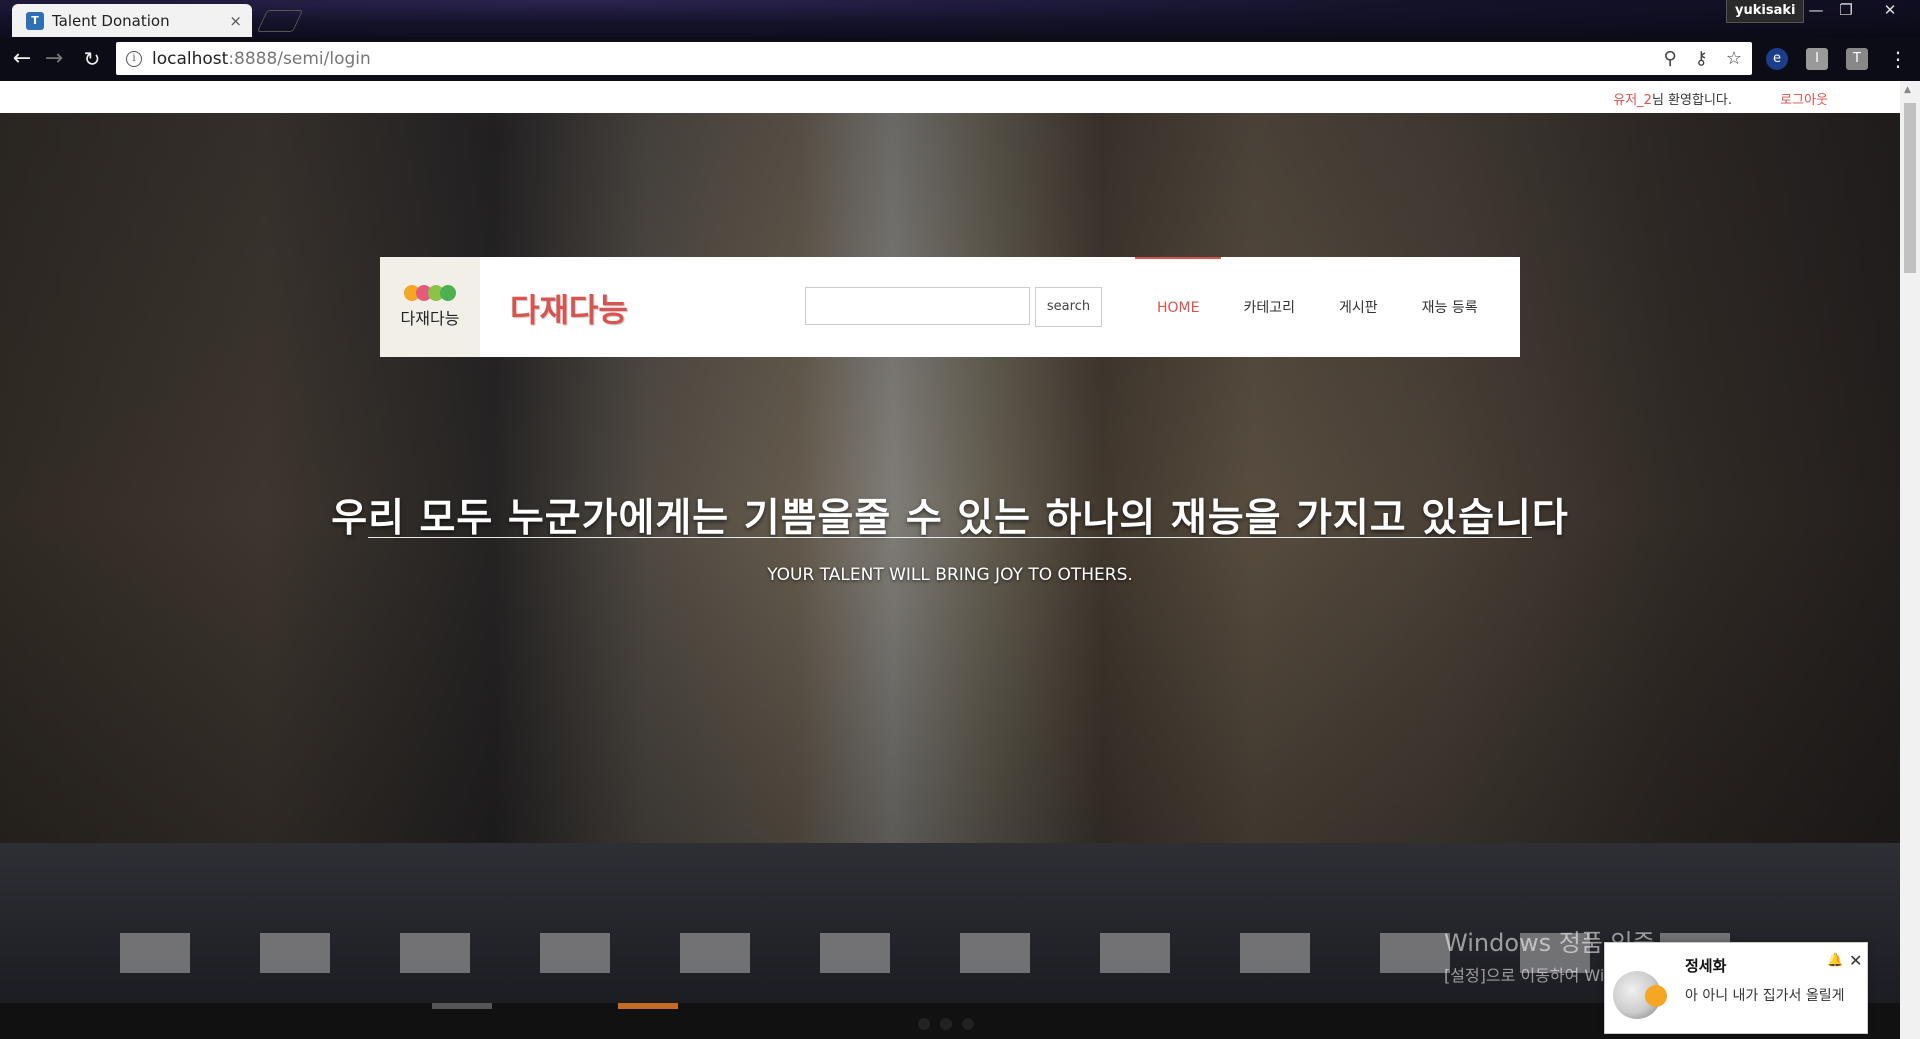 This screenshot has height=1039, width=1920. I want to click on welcome-suffix: 님 환영합니다., so click(1691, 100).